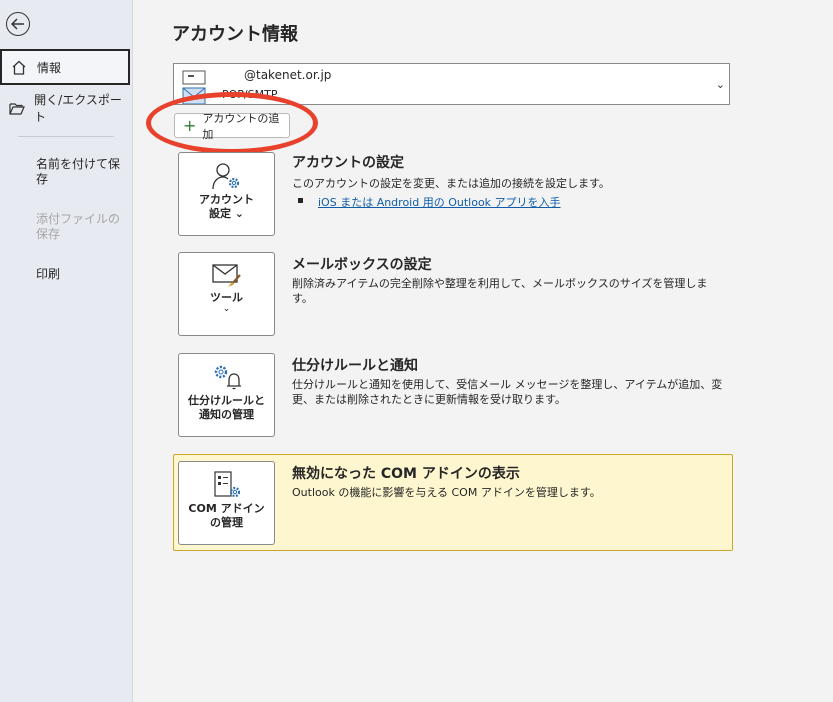 Image resolution: width=833 pixels, height=702 pixels. I want to click on section-title: アカウントの設定, so click(348, 163).